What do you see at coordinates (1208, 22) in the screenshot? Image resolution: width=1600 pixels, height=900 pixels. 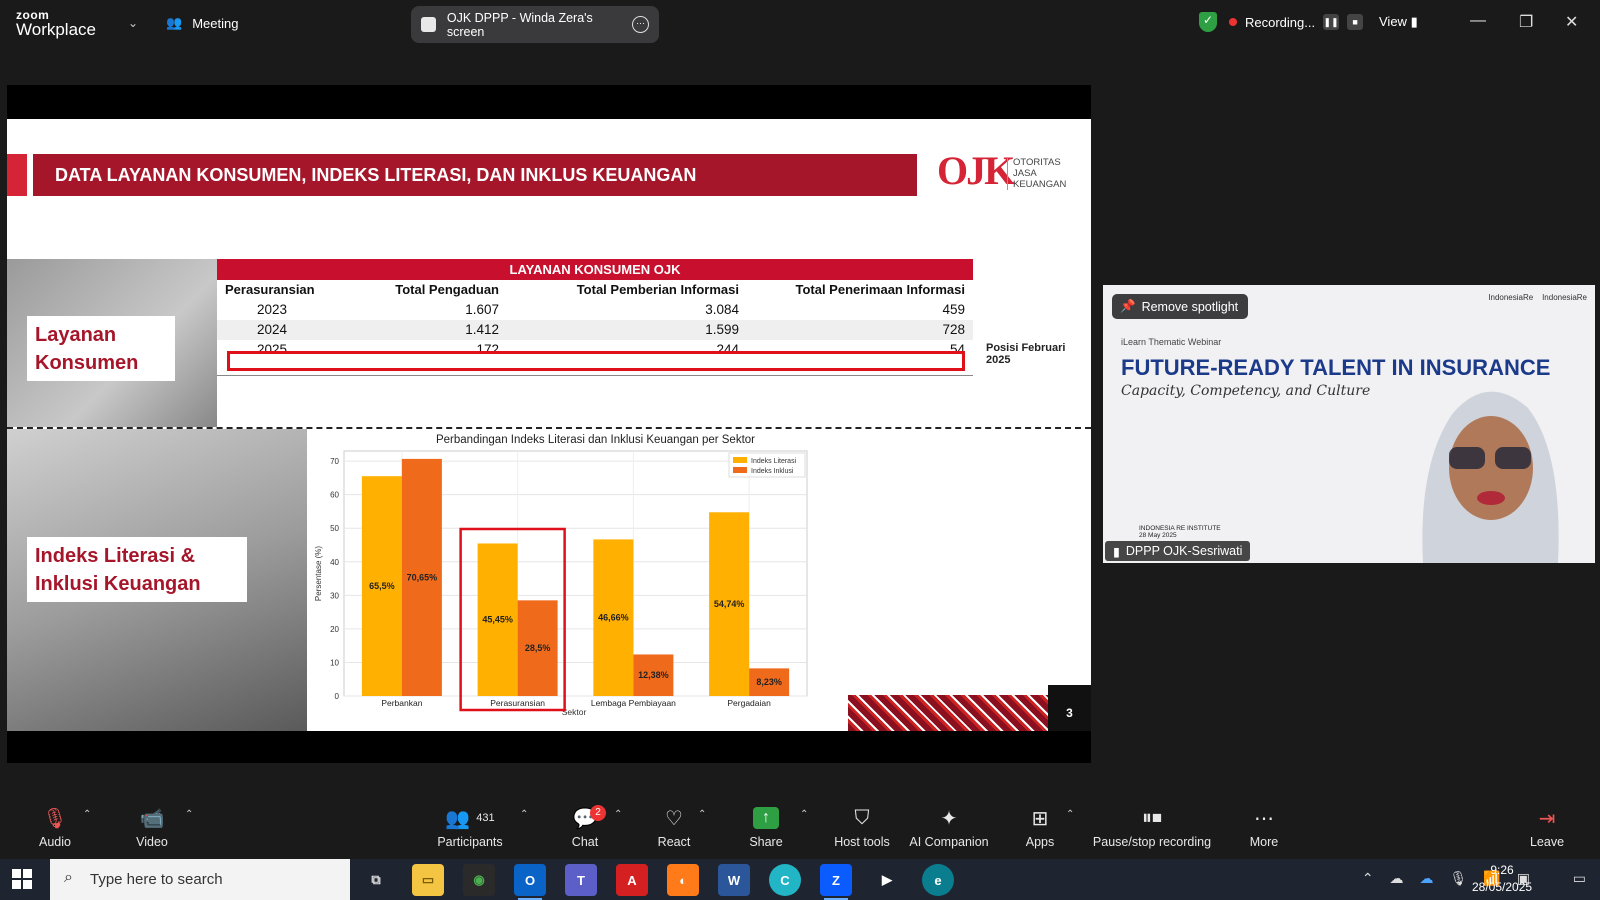 I see `shield-icon` at bounding box center [1208, 22].